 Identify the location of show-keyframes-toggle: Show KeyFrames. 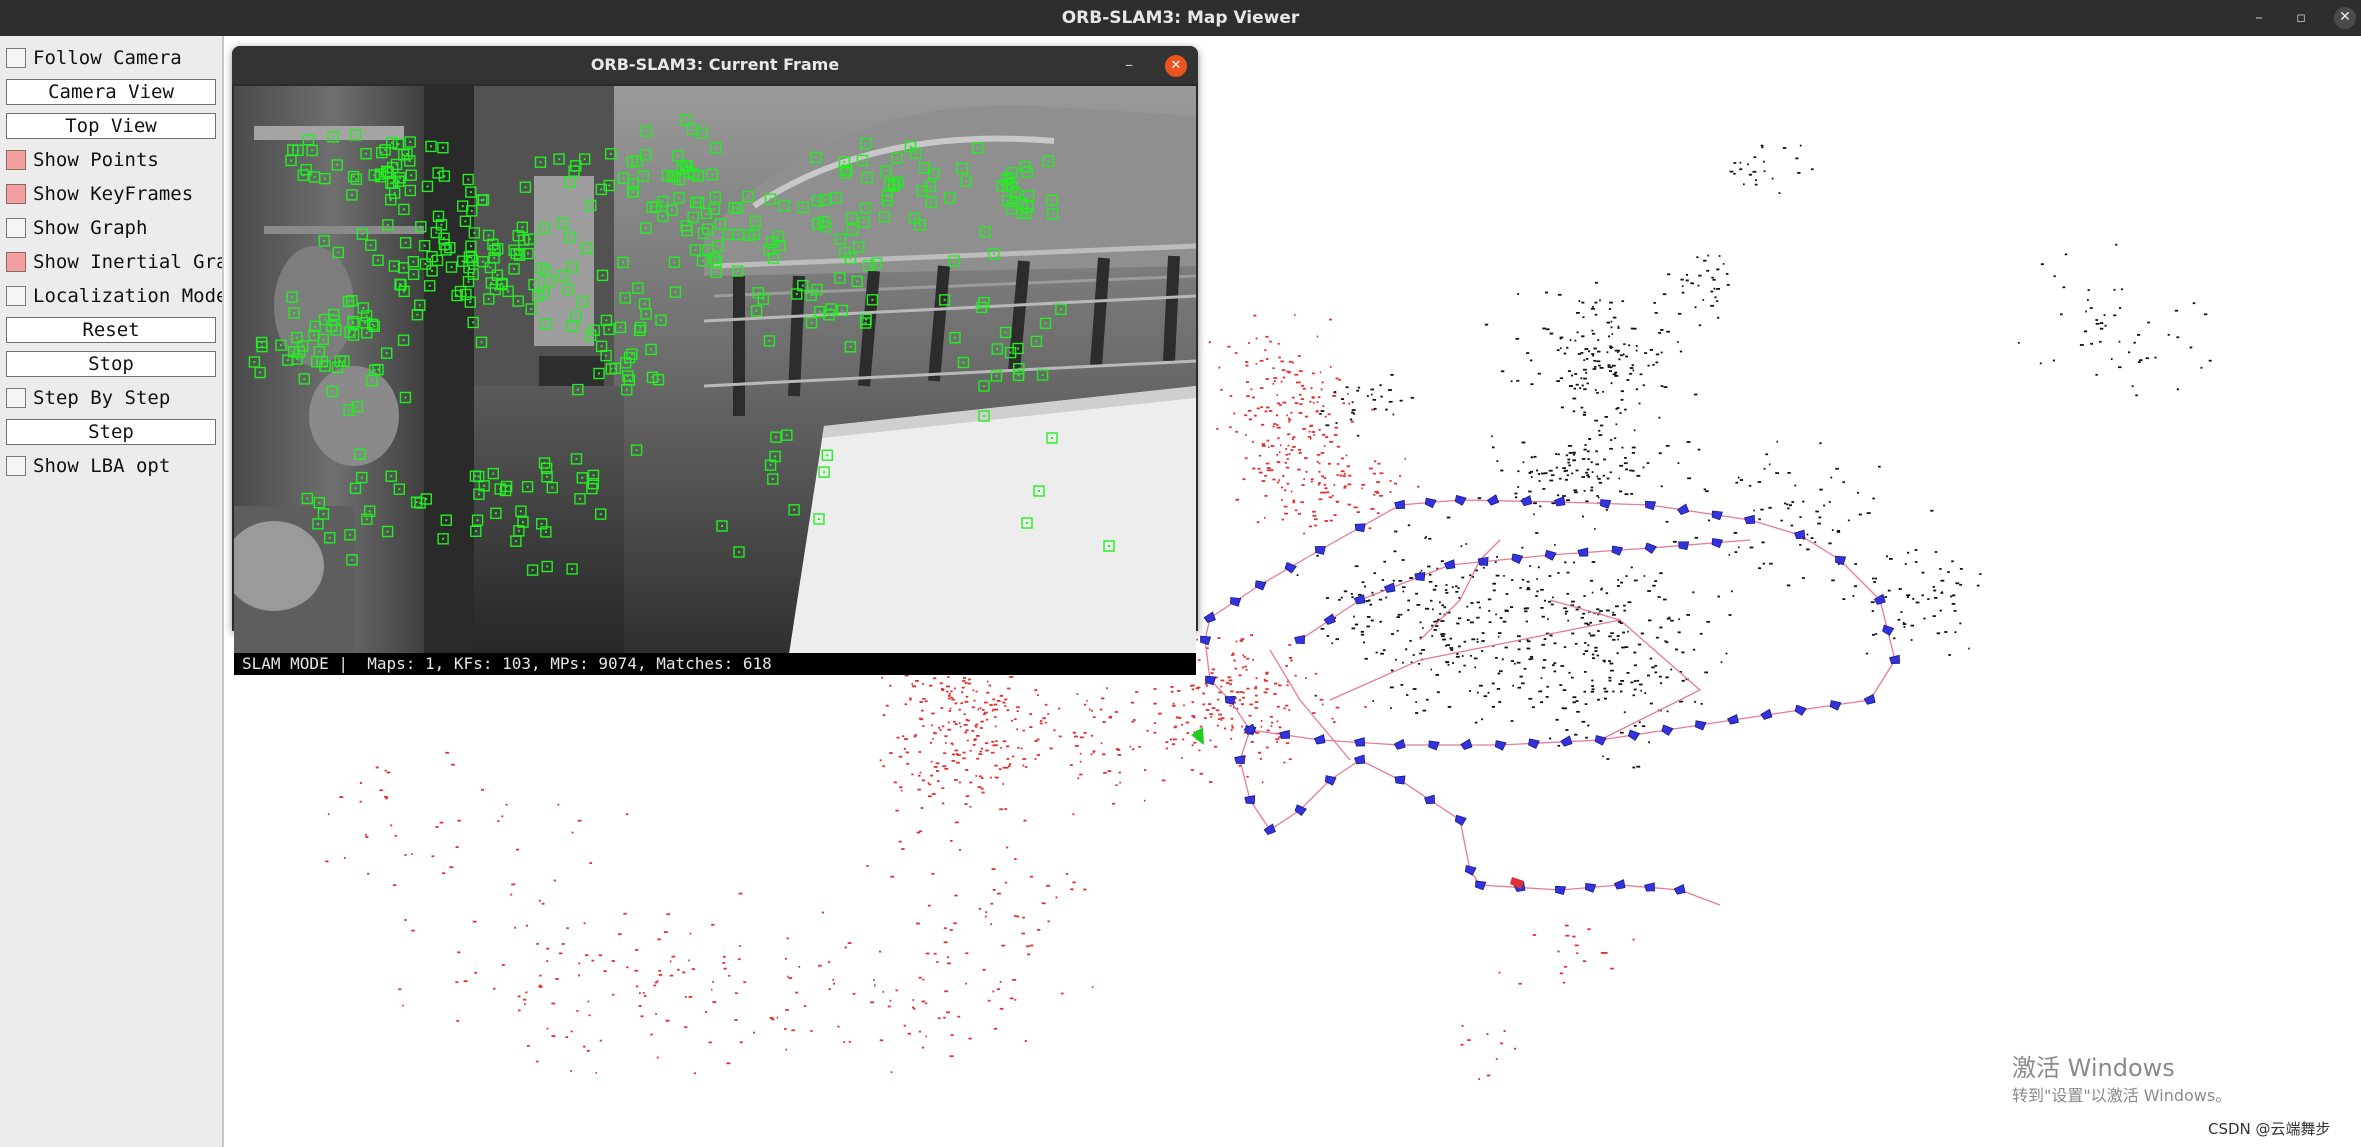
(114, 194).